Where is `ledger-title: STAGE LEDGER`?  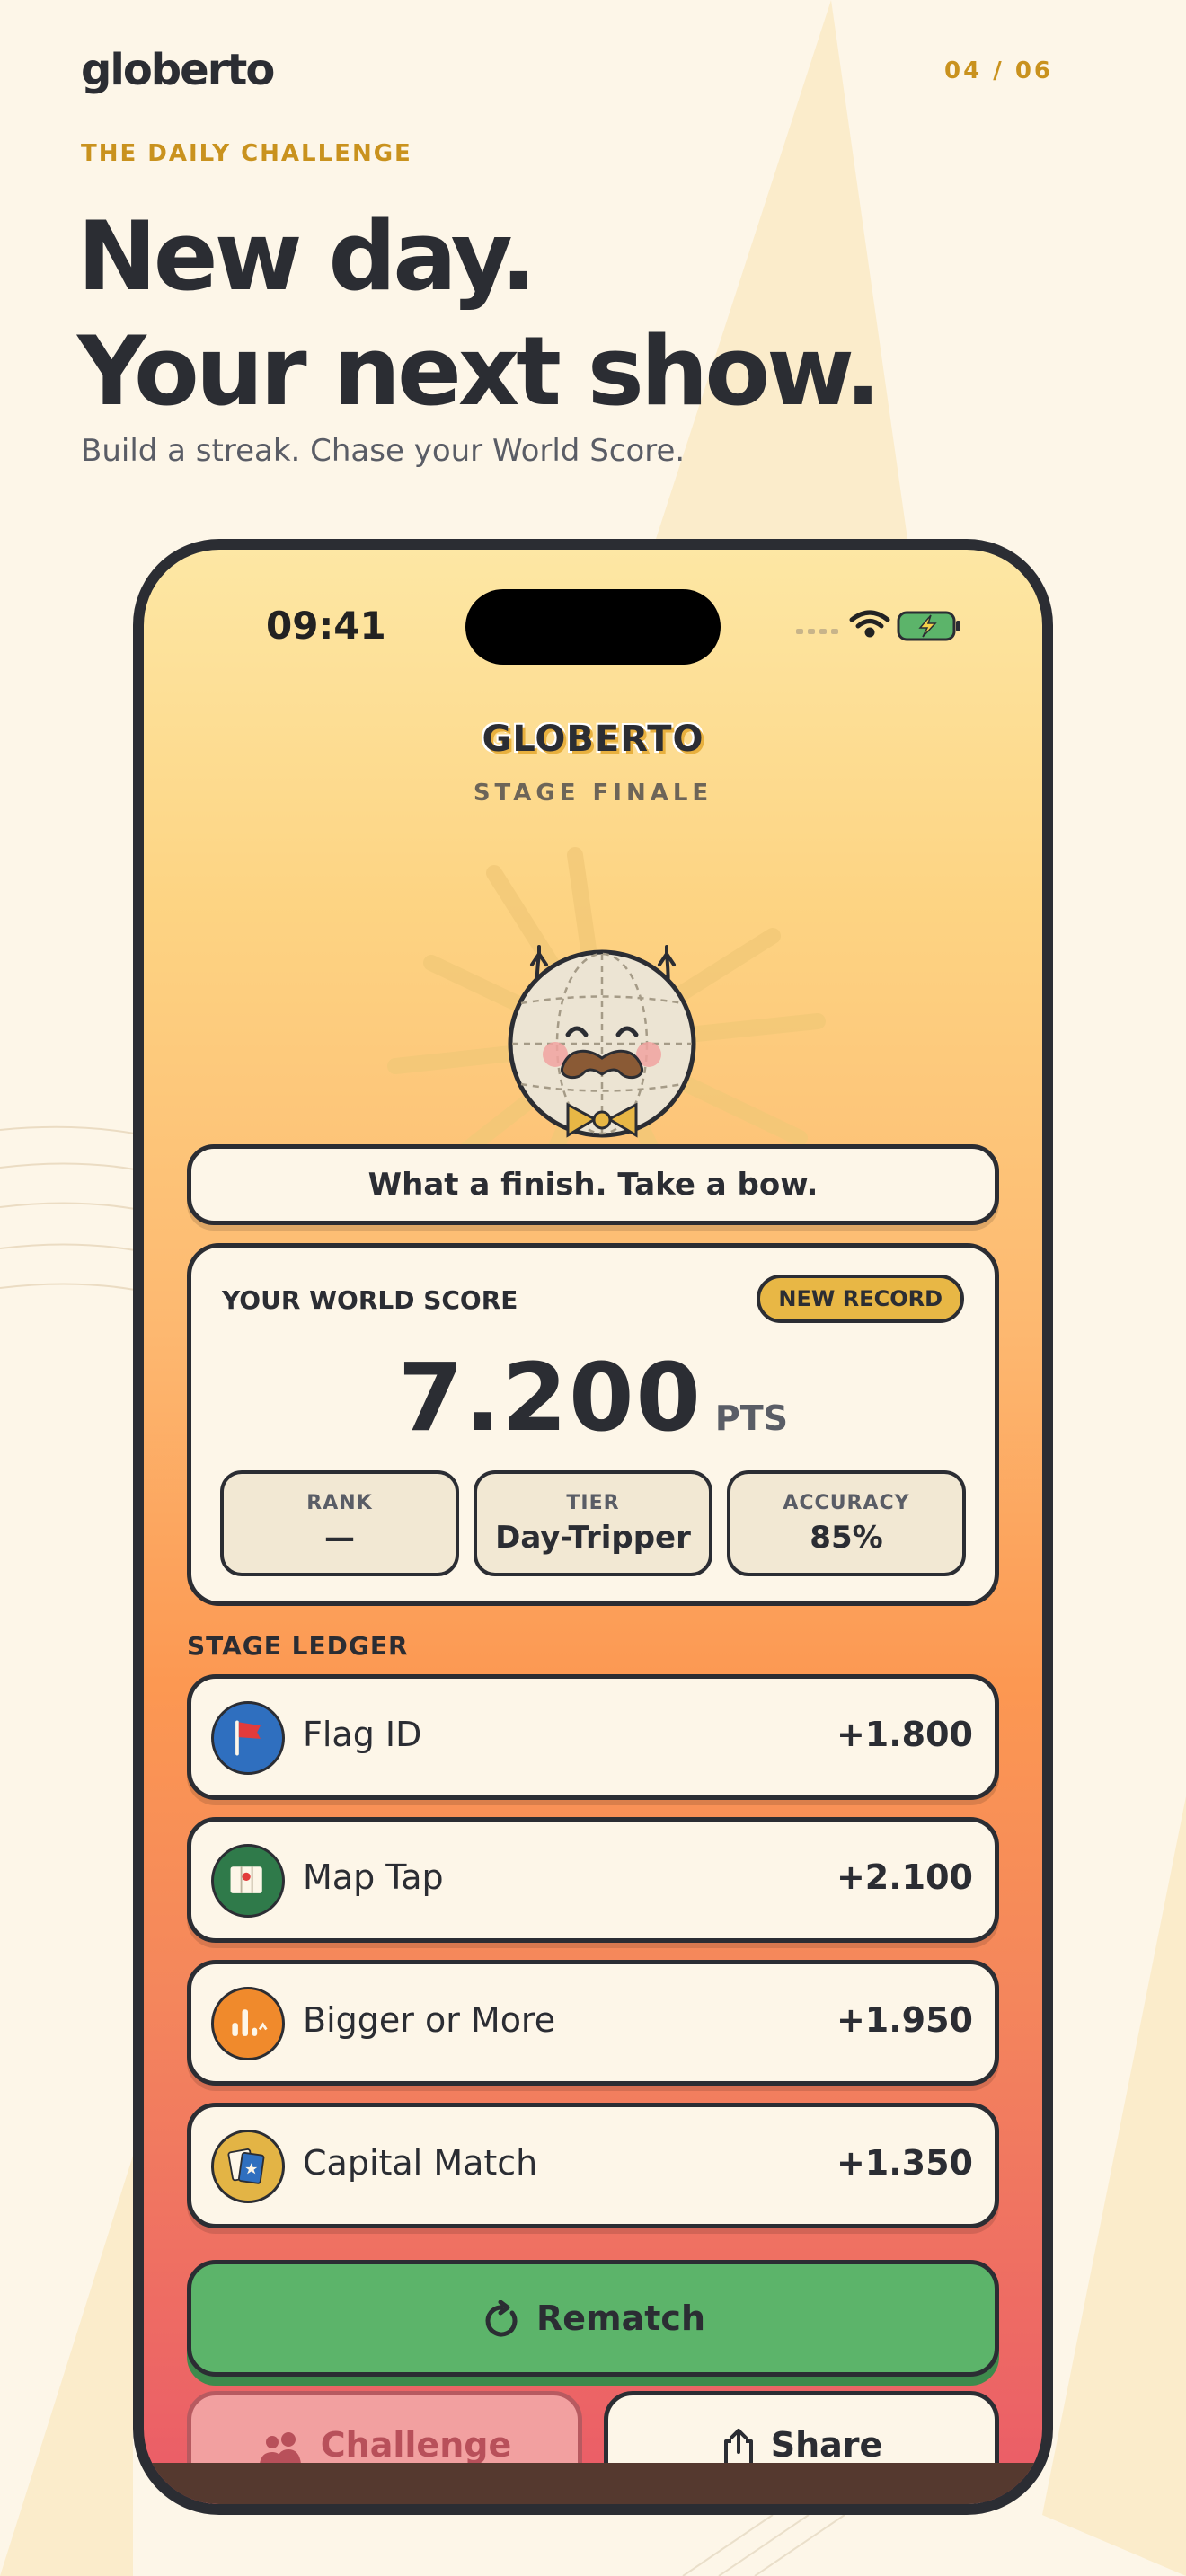
ledger-title: STAGE LEDGER is located at coordinates (298, 1646).